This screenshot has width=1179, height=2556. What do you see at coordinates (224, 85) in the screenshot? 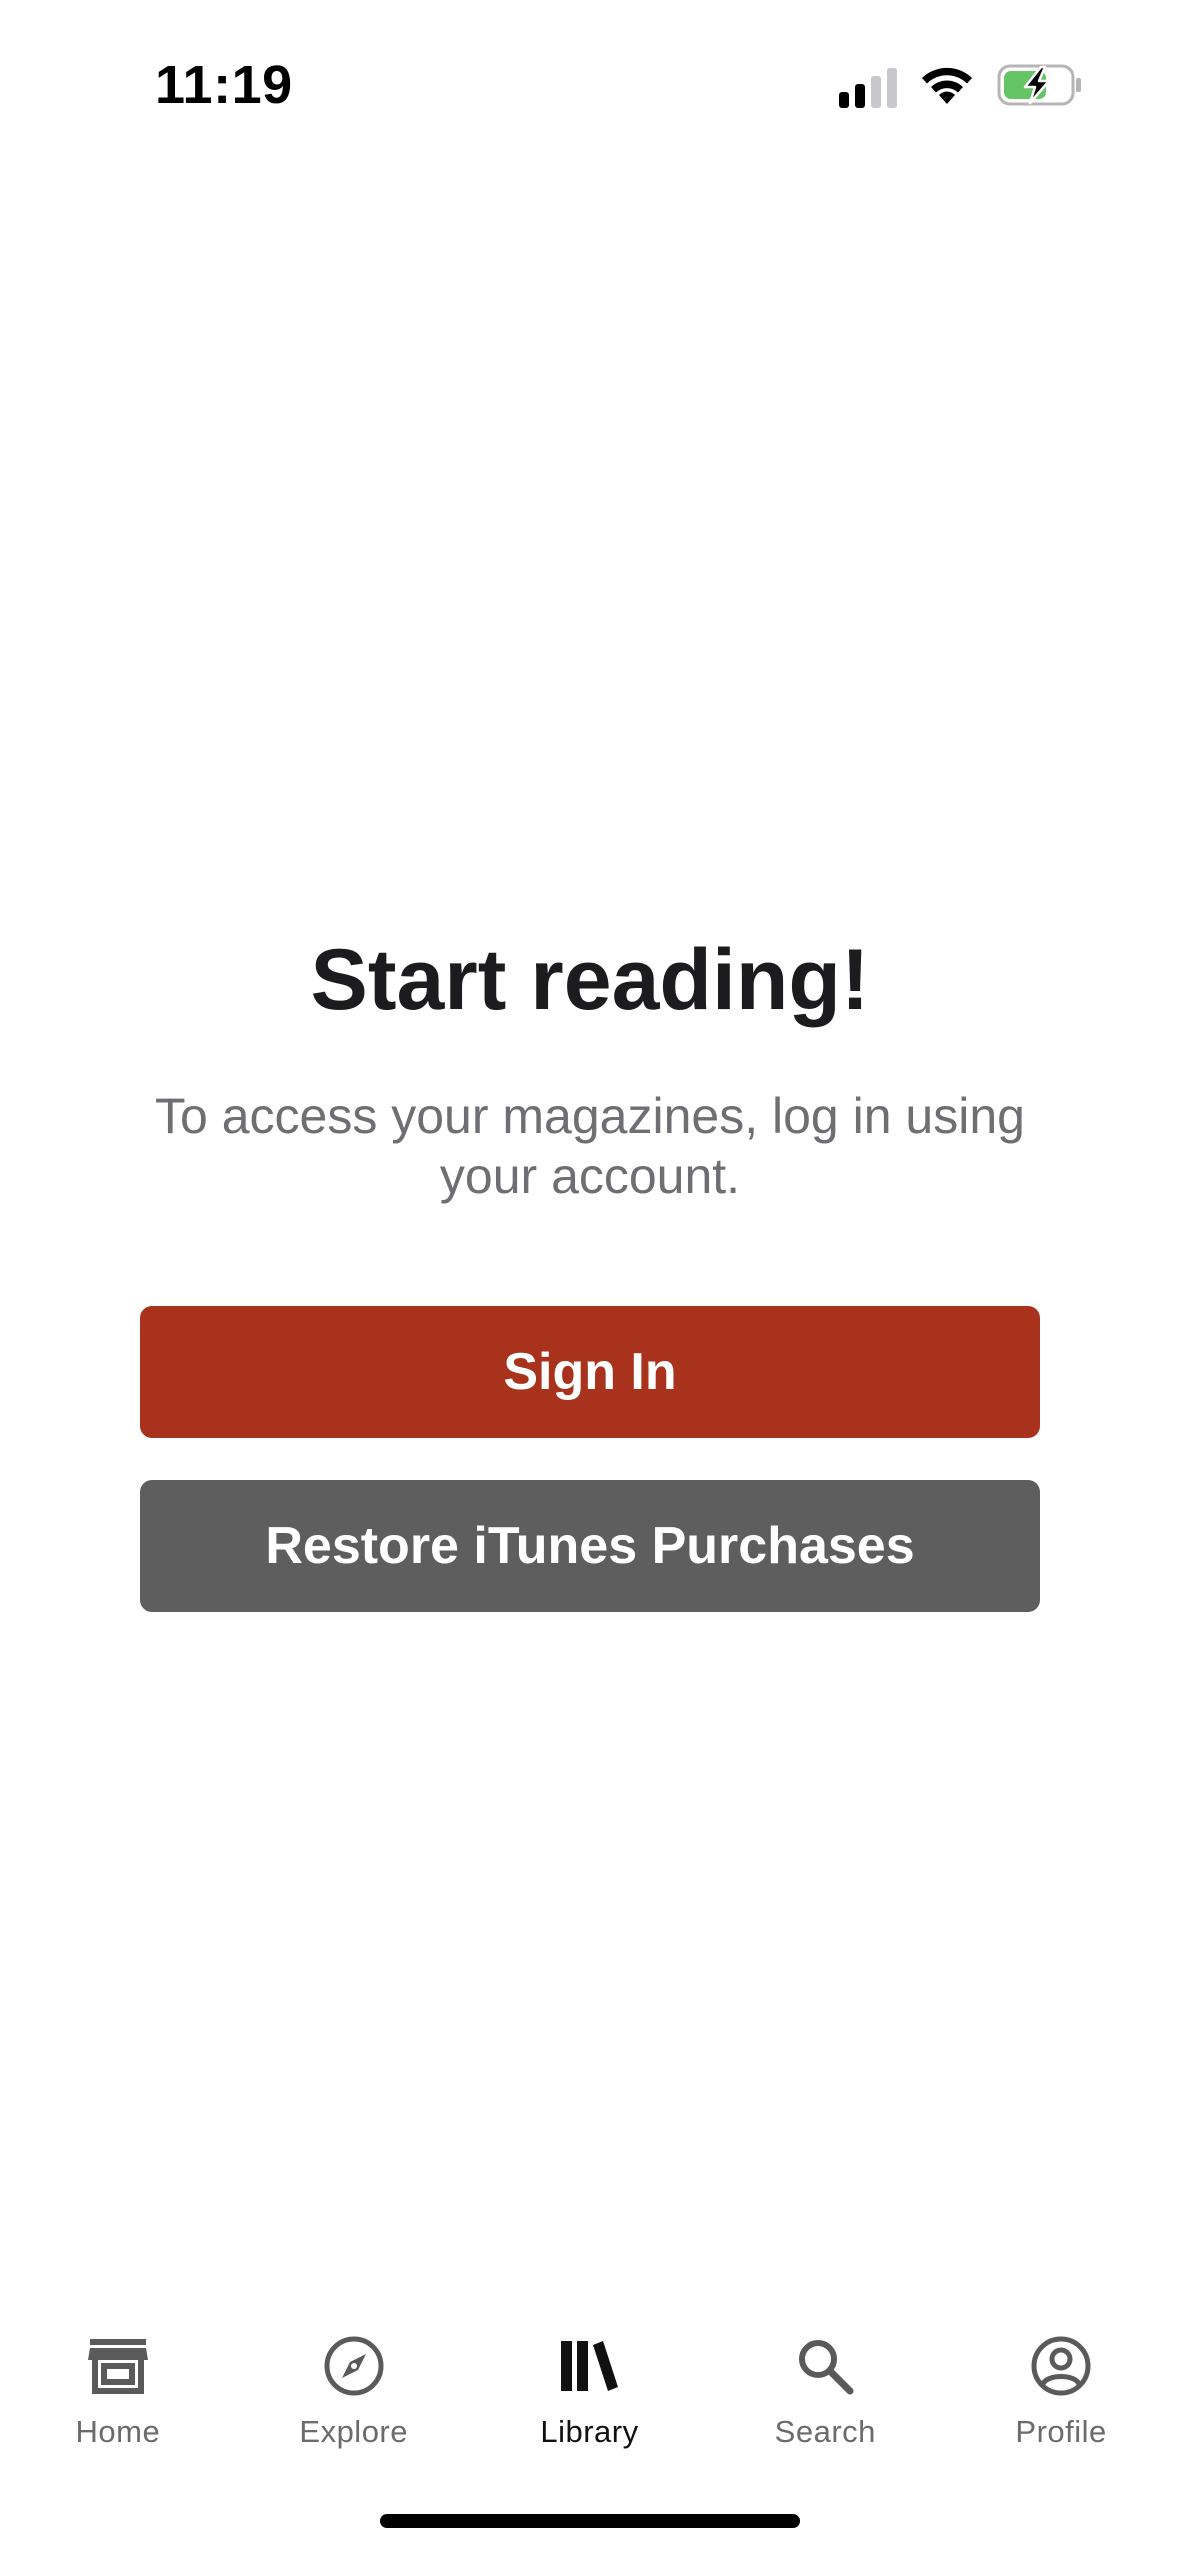
I see `status-time: 11:19` at bounding box center [224, 85].